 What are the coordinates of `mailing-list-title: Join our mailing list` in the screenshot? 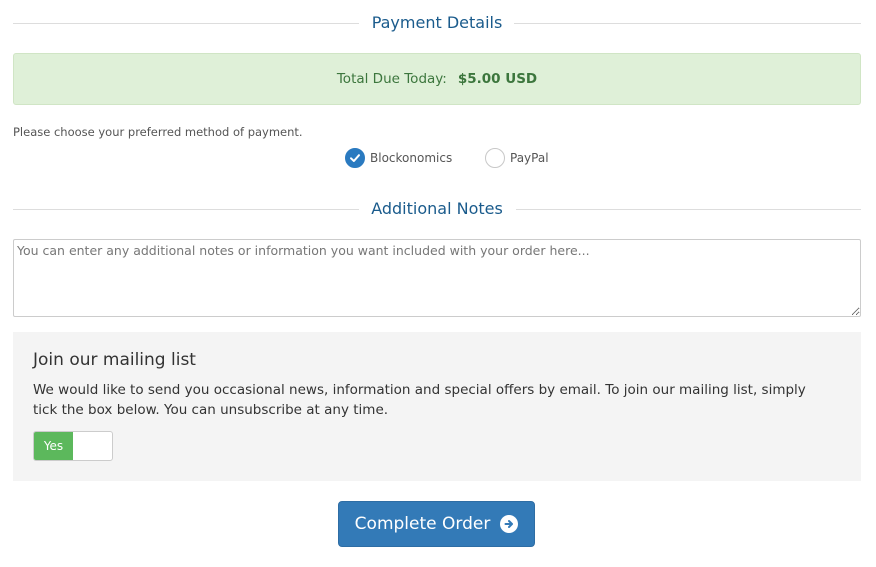 It's located at (114, 360).